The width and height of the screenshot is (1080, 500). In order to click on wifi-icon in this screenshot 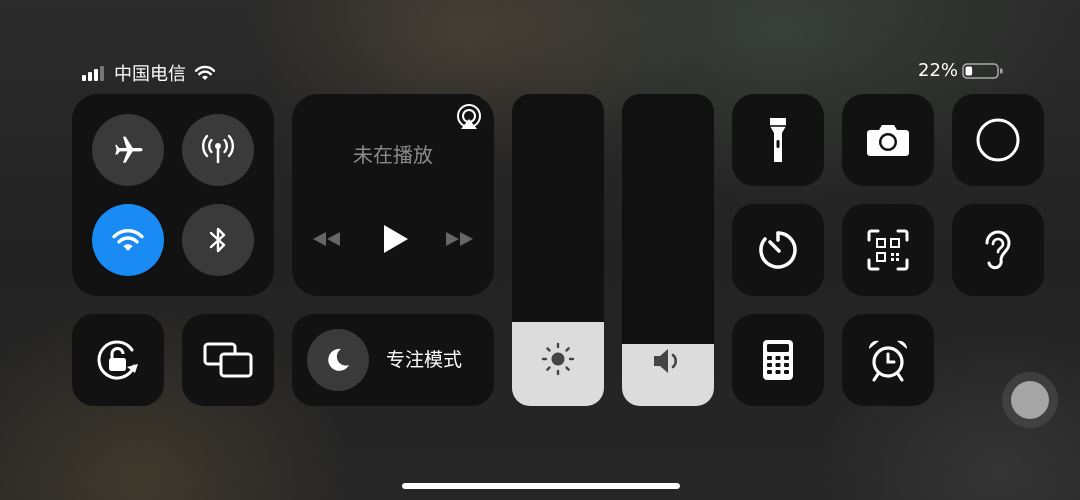, I will do `click(128, 240)`.